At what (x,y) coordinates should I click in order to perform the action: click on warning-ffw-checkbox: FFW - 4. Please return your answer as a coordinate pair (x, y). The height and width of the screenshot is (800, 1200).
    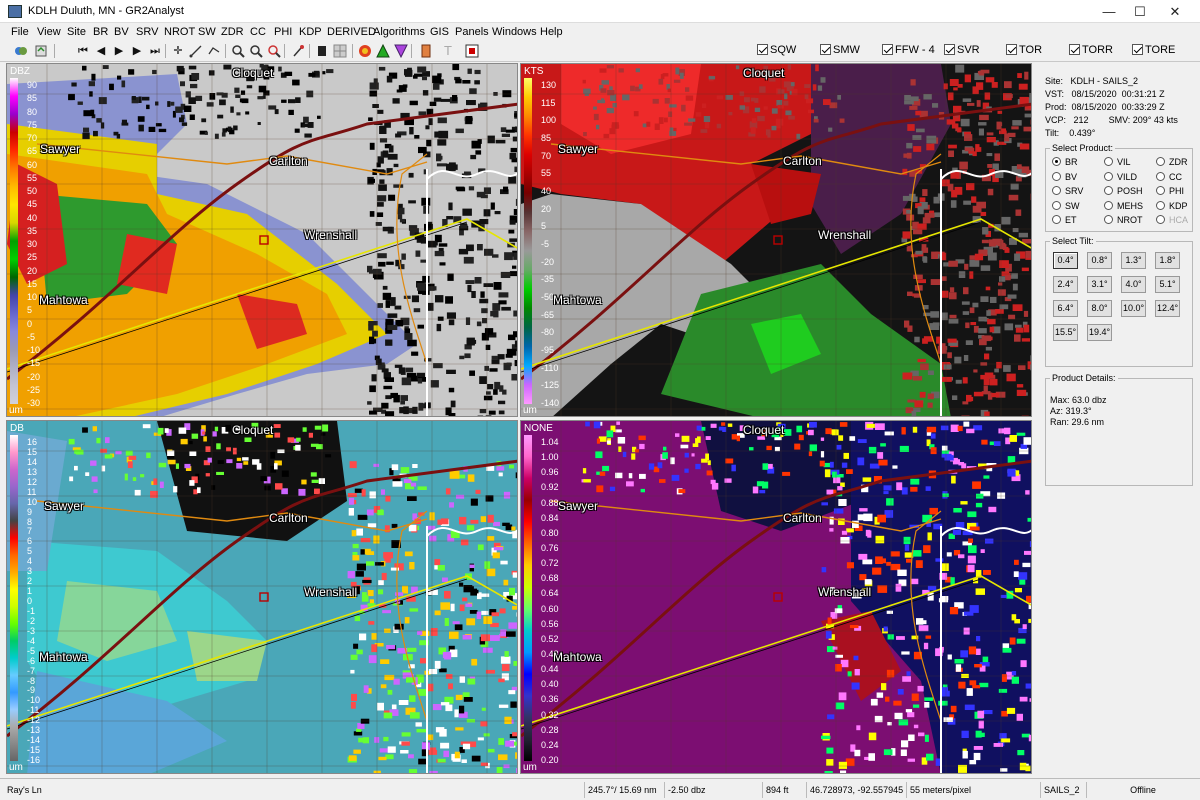
    Looking at the image, I should click on (908, 51).